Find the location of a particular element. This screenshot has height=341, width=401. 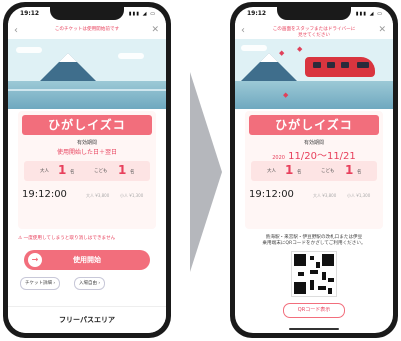

instructions-line-1: 熱海駅・来宮駅・伊豆野駅の改札口または伊豆 is located at coordinates (314, 237).